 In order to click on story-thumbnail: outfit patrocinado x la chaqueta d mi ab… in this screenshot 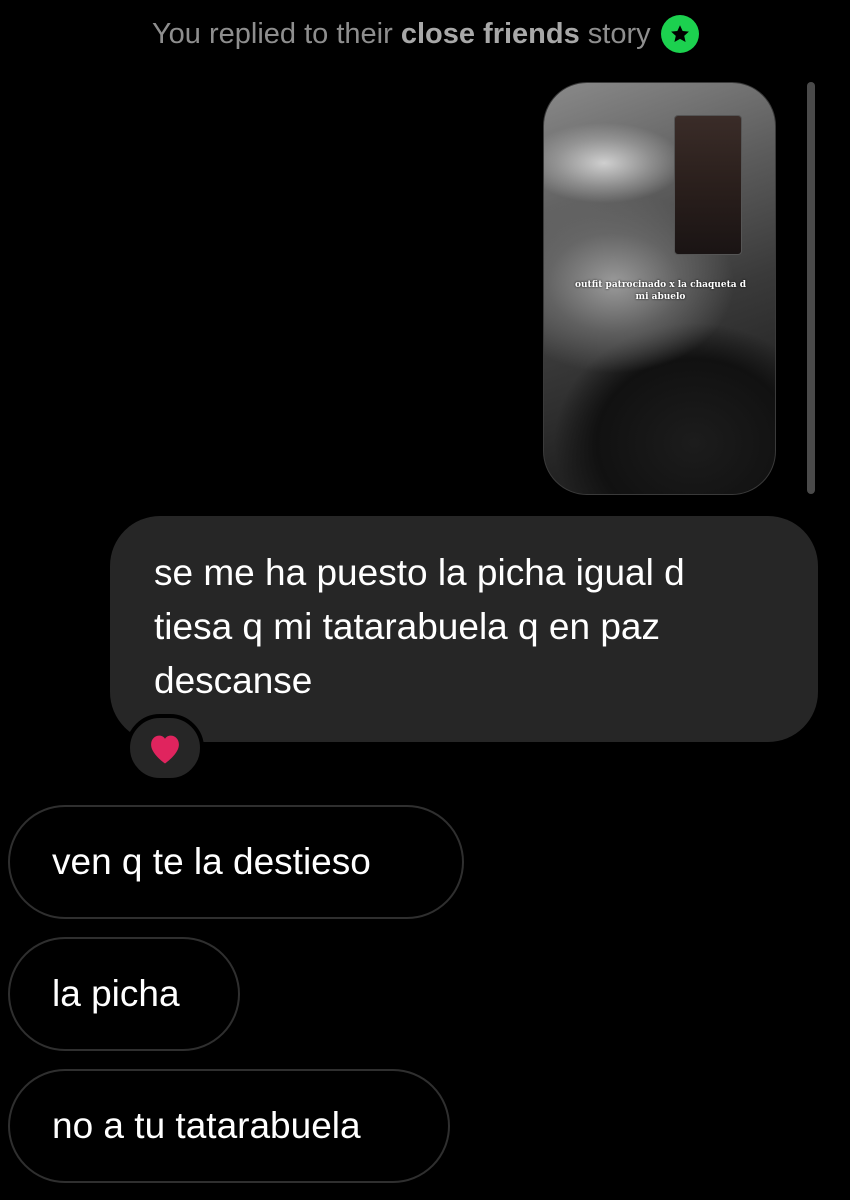, I will do `click(659, 288)`.